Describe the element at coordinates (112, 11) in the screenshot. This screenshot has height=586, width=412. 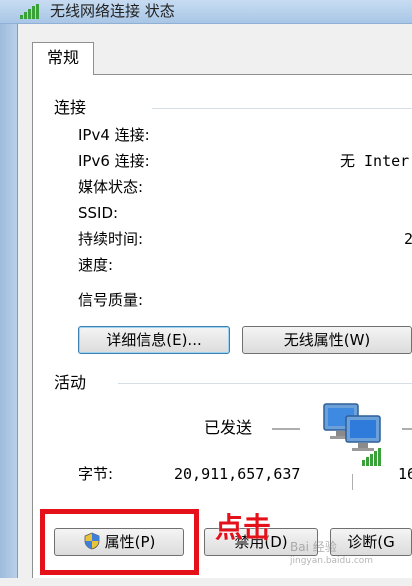
I see `window-title: 无线网络连接 状态` at that location.